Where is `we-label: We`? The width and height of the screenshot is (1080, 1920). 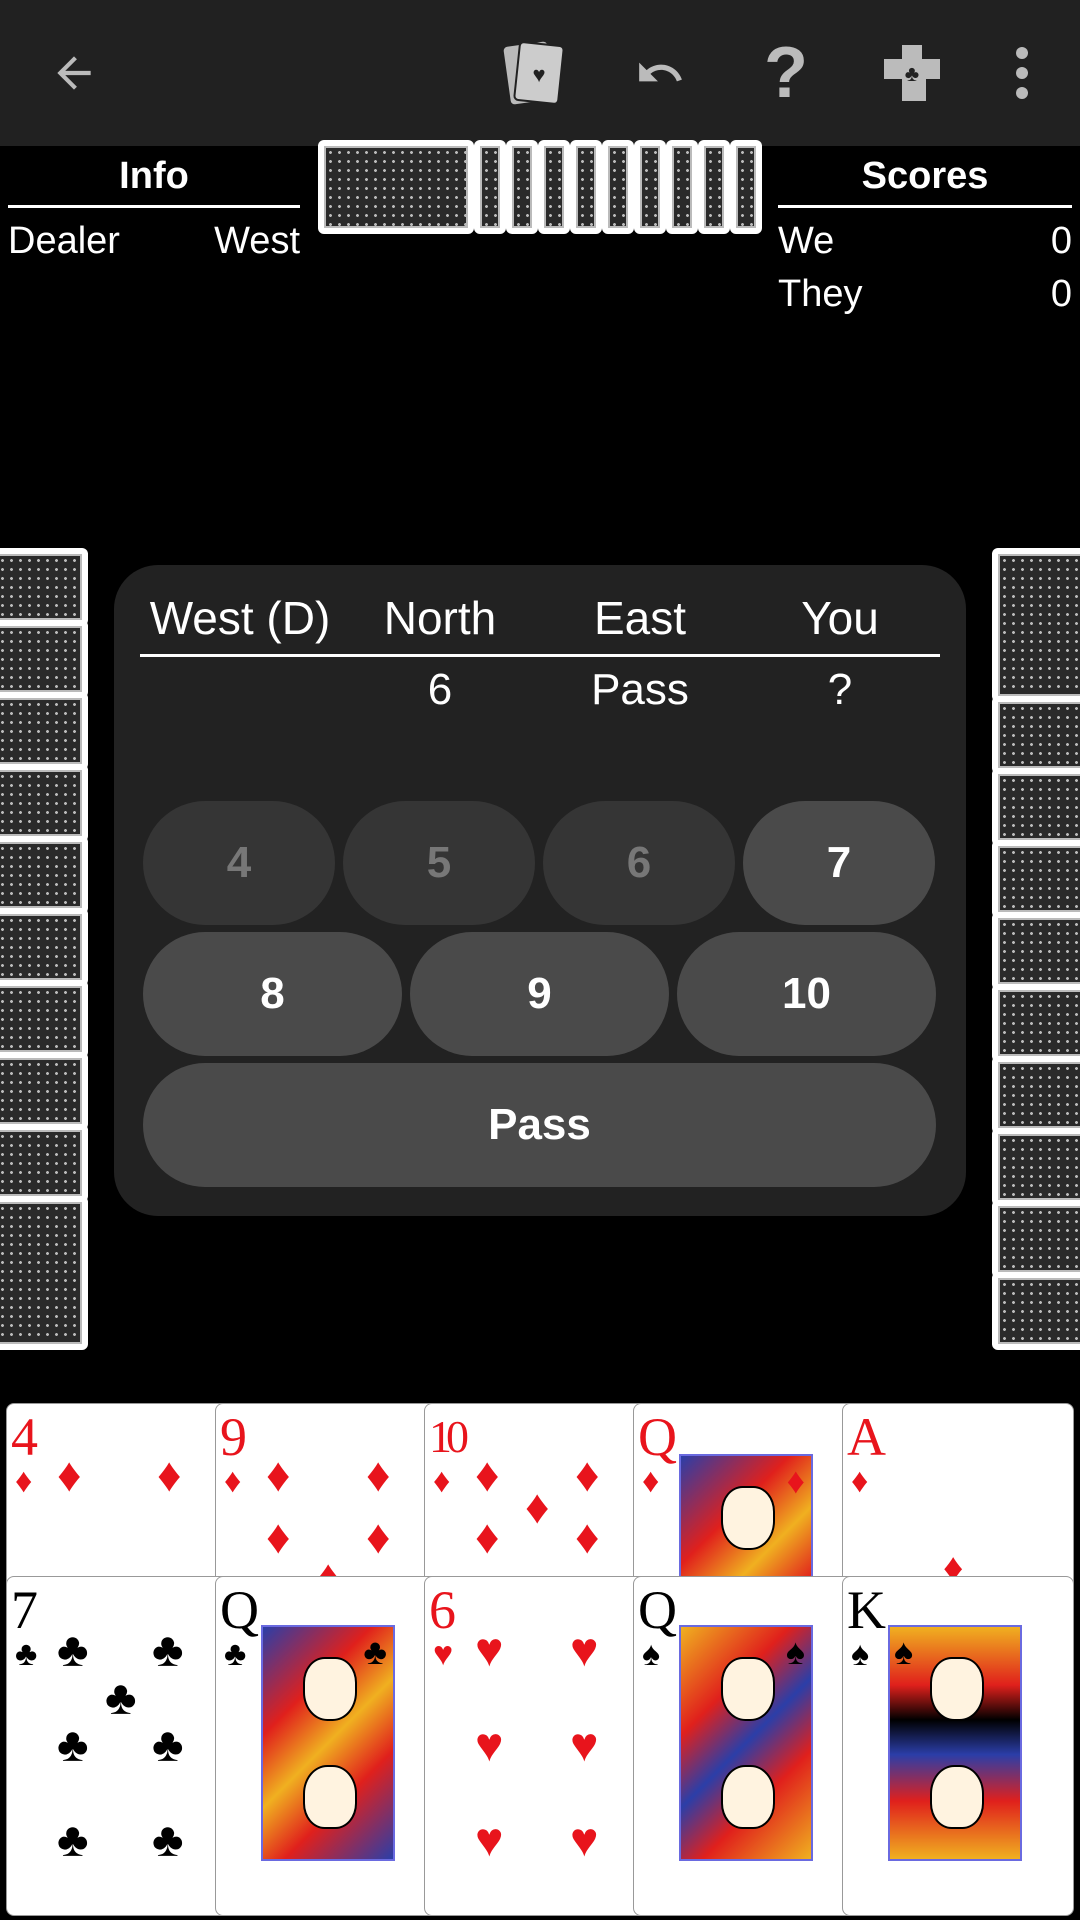
we-label: We is located at coordinates (806, 241).